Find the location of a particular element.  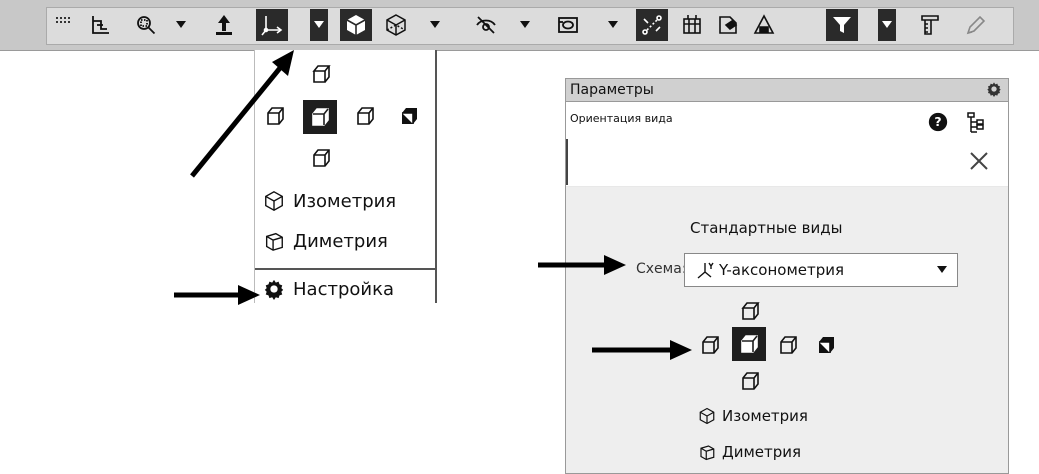

arrow-to-panel-views is located at coordinates (642, 350).